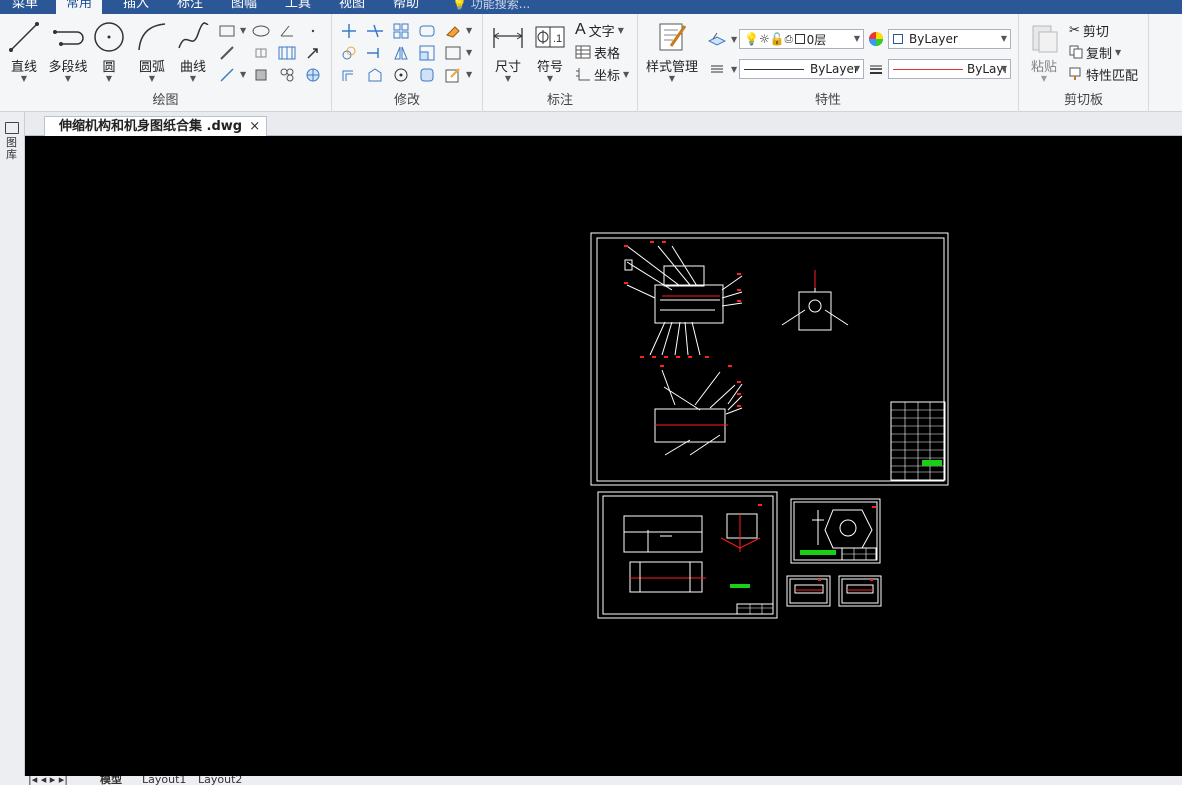  Describe the element at coordinates (193, 79) in the screenshot. I see `curve-dropdown-icon: ▼` at that location.